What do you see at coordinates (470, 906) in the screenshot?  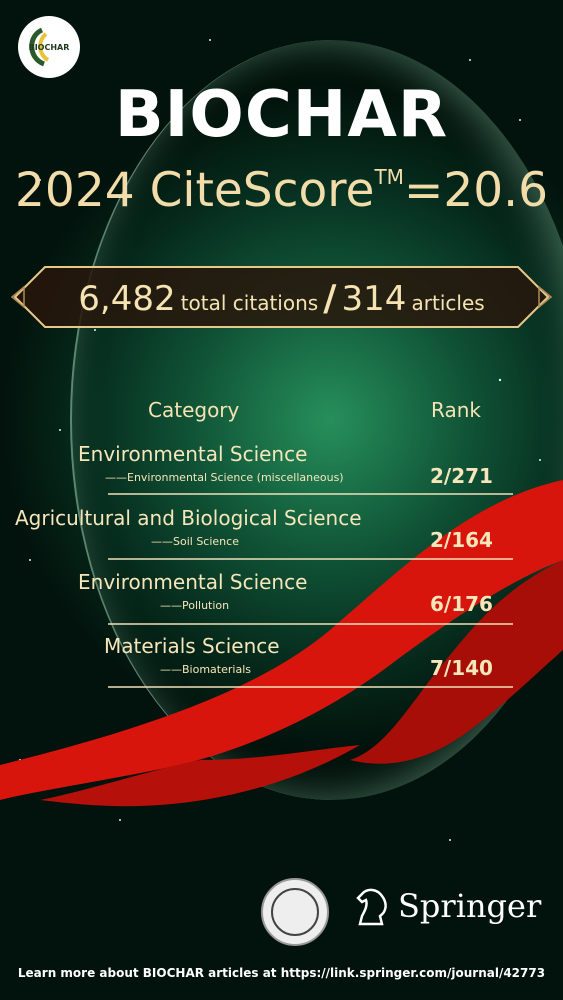 I see `springer-wordmark: Springer` at bounding box center [470, 906].